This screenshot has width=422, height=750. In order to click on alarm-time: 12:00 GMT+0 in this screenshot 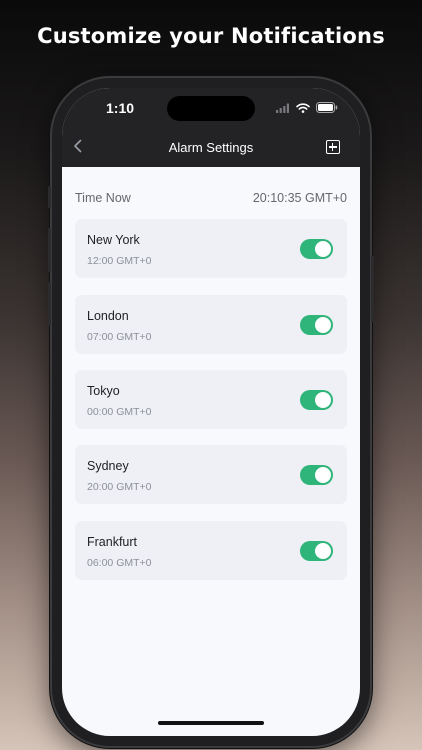, I will do `click(119, 261)`.